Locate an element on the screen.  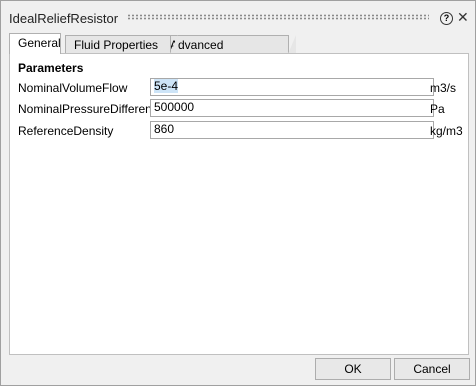
unit-label: Pa is located at coordinates (437, 109).